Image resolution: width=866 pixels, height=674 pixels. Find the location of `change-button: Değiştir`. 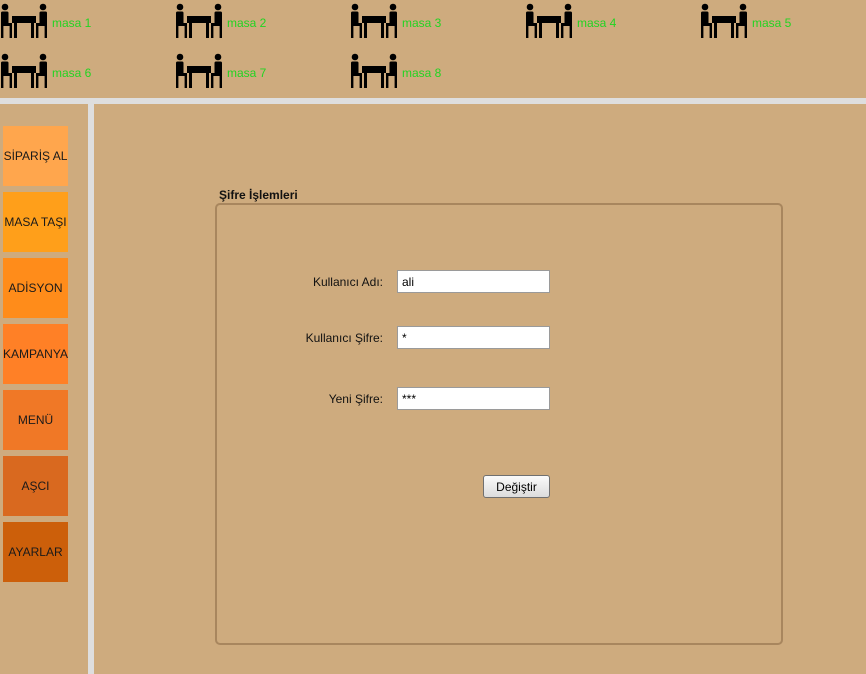

change-button: Değiştir is located at coordinates (516, 486).